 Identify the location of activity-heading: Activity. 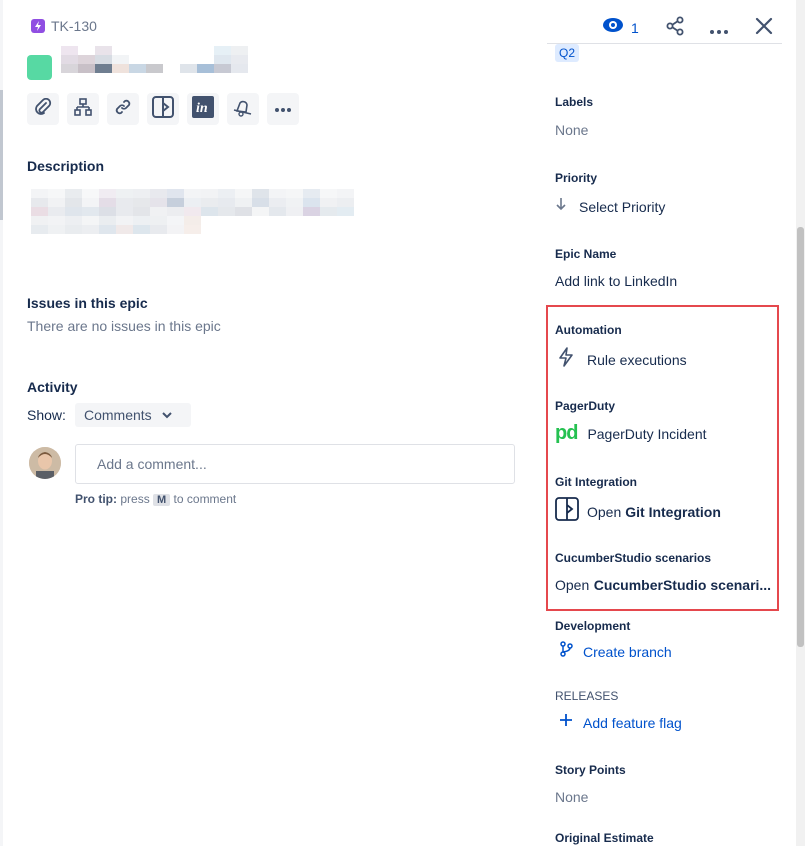
(52, 387).